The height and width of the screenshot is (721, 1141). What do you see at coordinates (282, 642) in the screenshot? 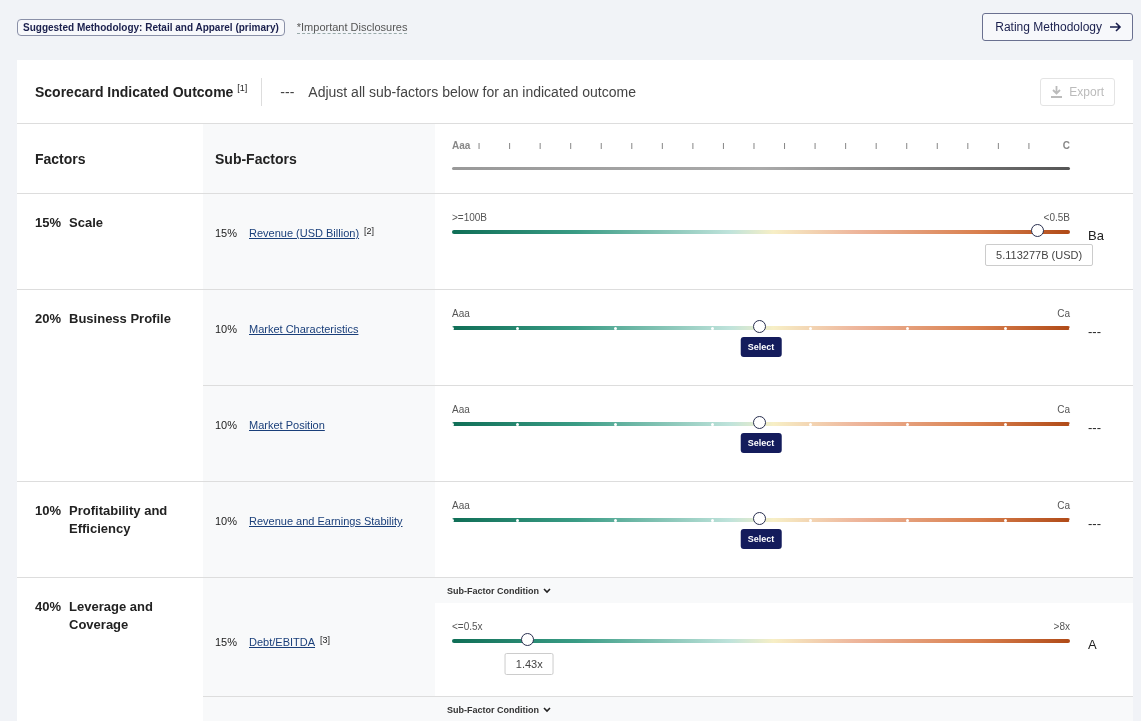
I see `sub-factor-link: Debt/EBITDA` at bounding box center [282, 642].